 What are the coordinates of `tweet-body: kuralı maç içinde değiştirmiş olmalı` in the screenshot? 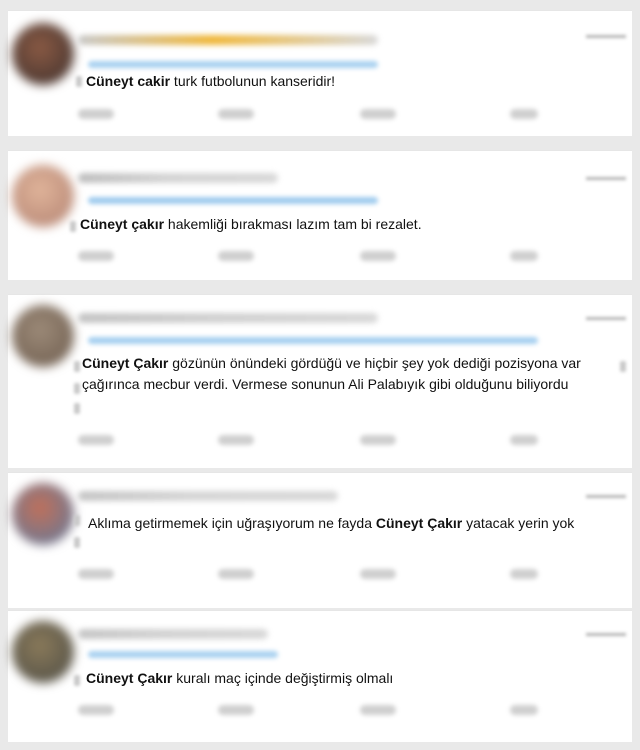 It's located at (283, 678).